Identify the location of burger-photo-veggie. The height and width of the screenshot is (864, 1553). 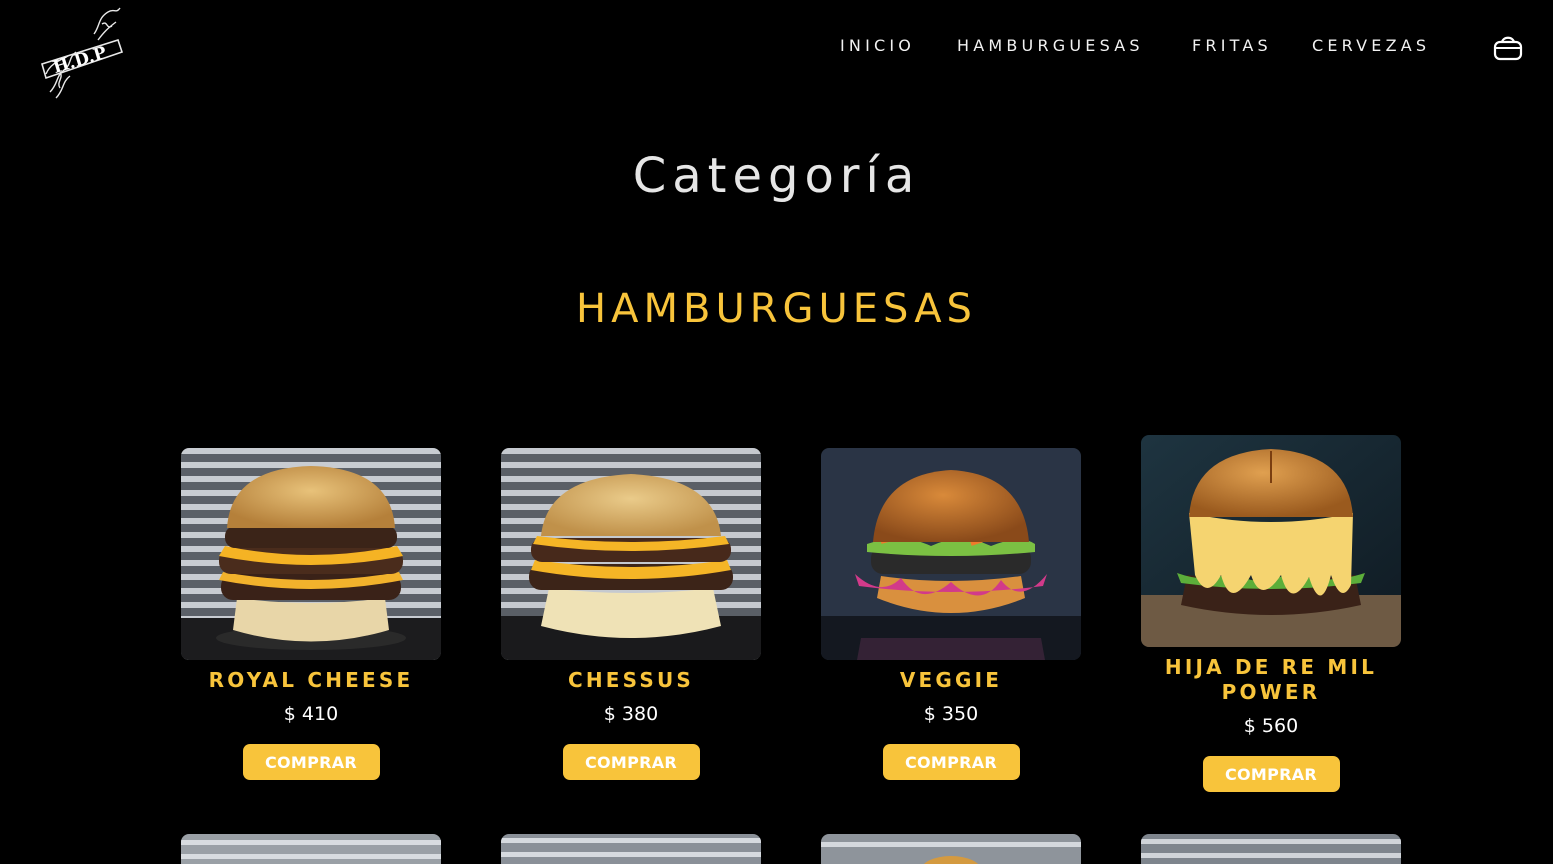
(951, 554).